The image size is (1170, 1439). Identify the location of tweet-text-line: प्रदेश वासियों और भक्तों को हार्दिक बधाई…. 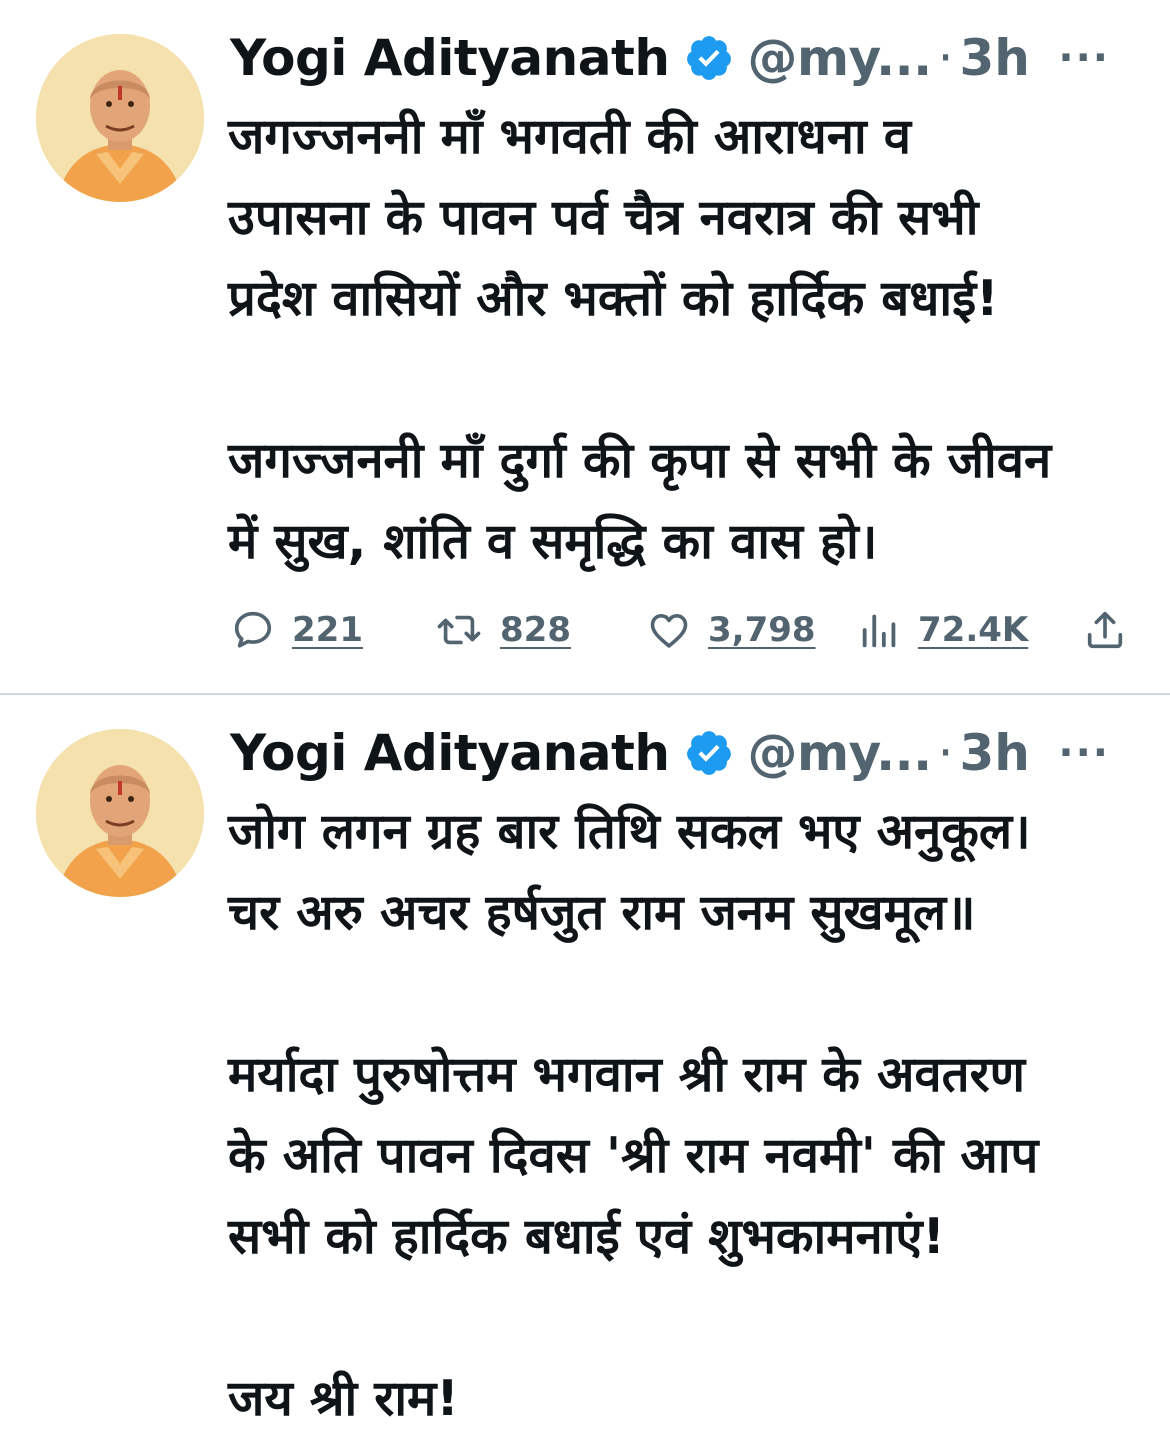
(613, 298).